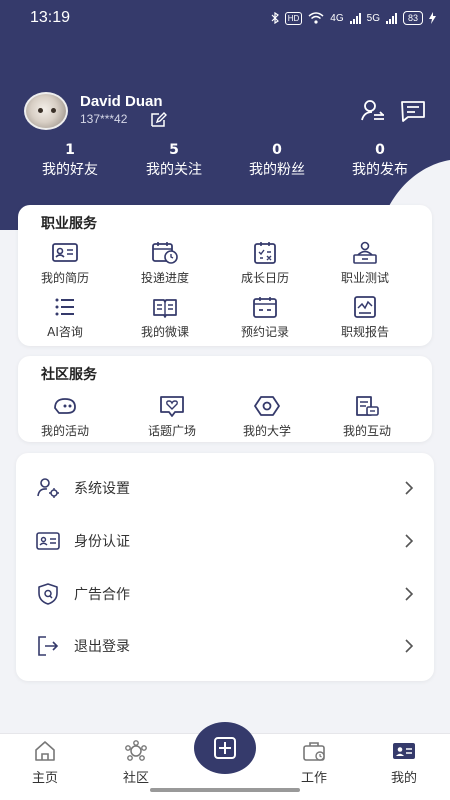 The image size is (450, 800). Describe the element at coordinates (225, 790) in the screenshot. I see `home-indicator` at that location.